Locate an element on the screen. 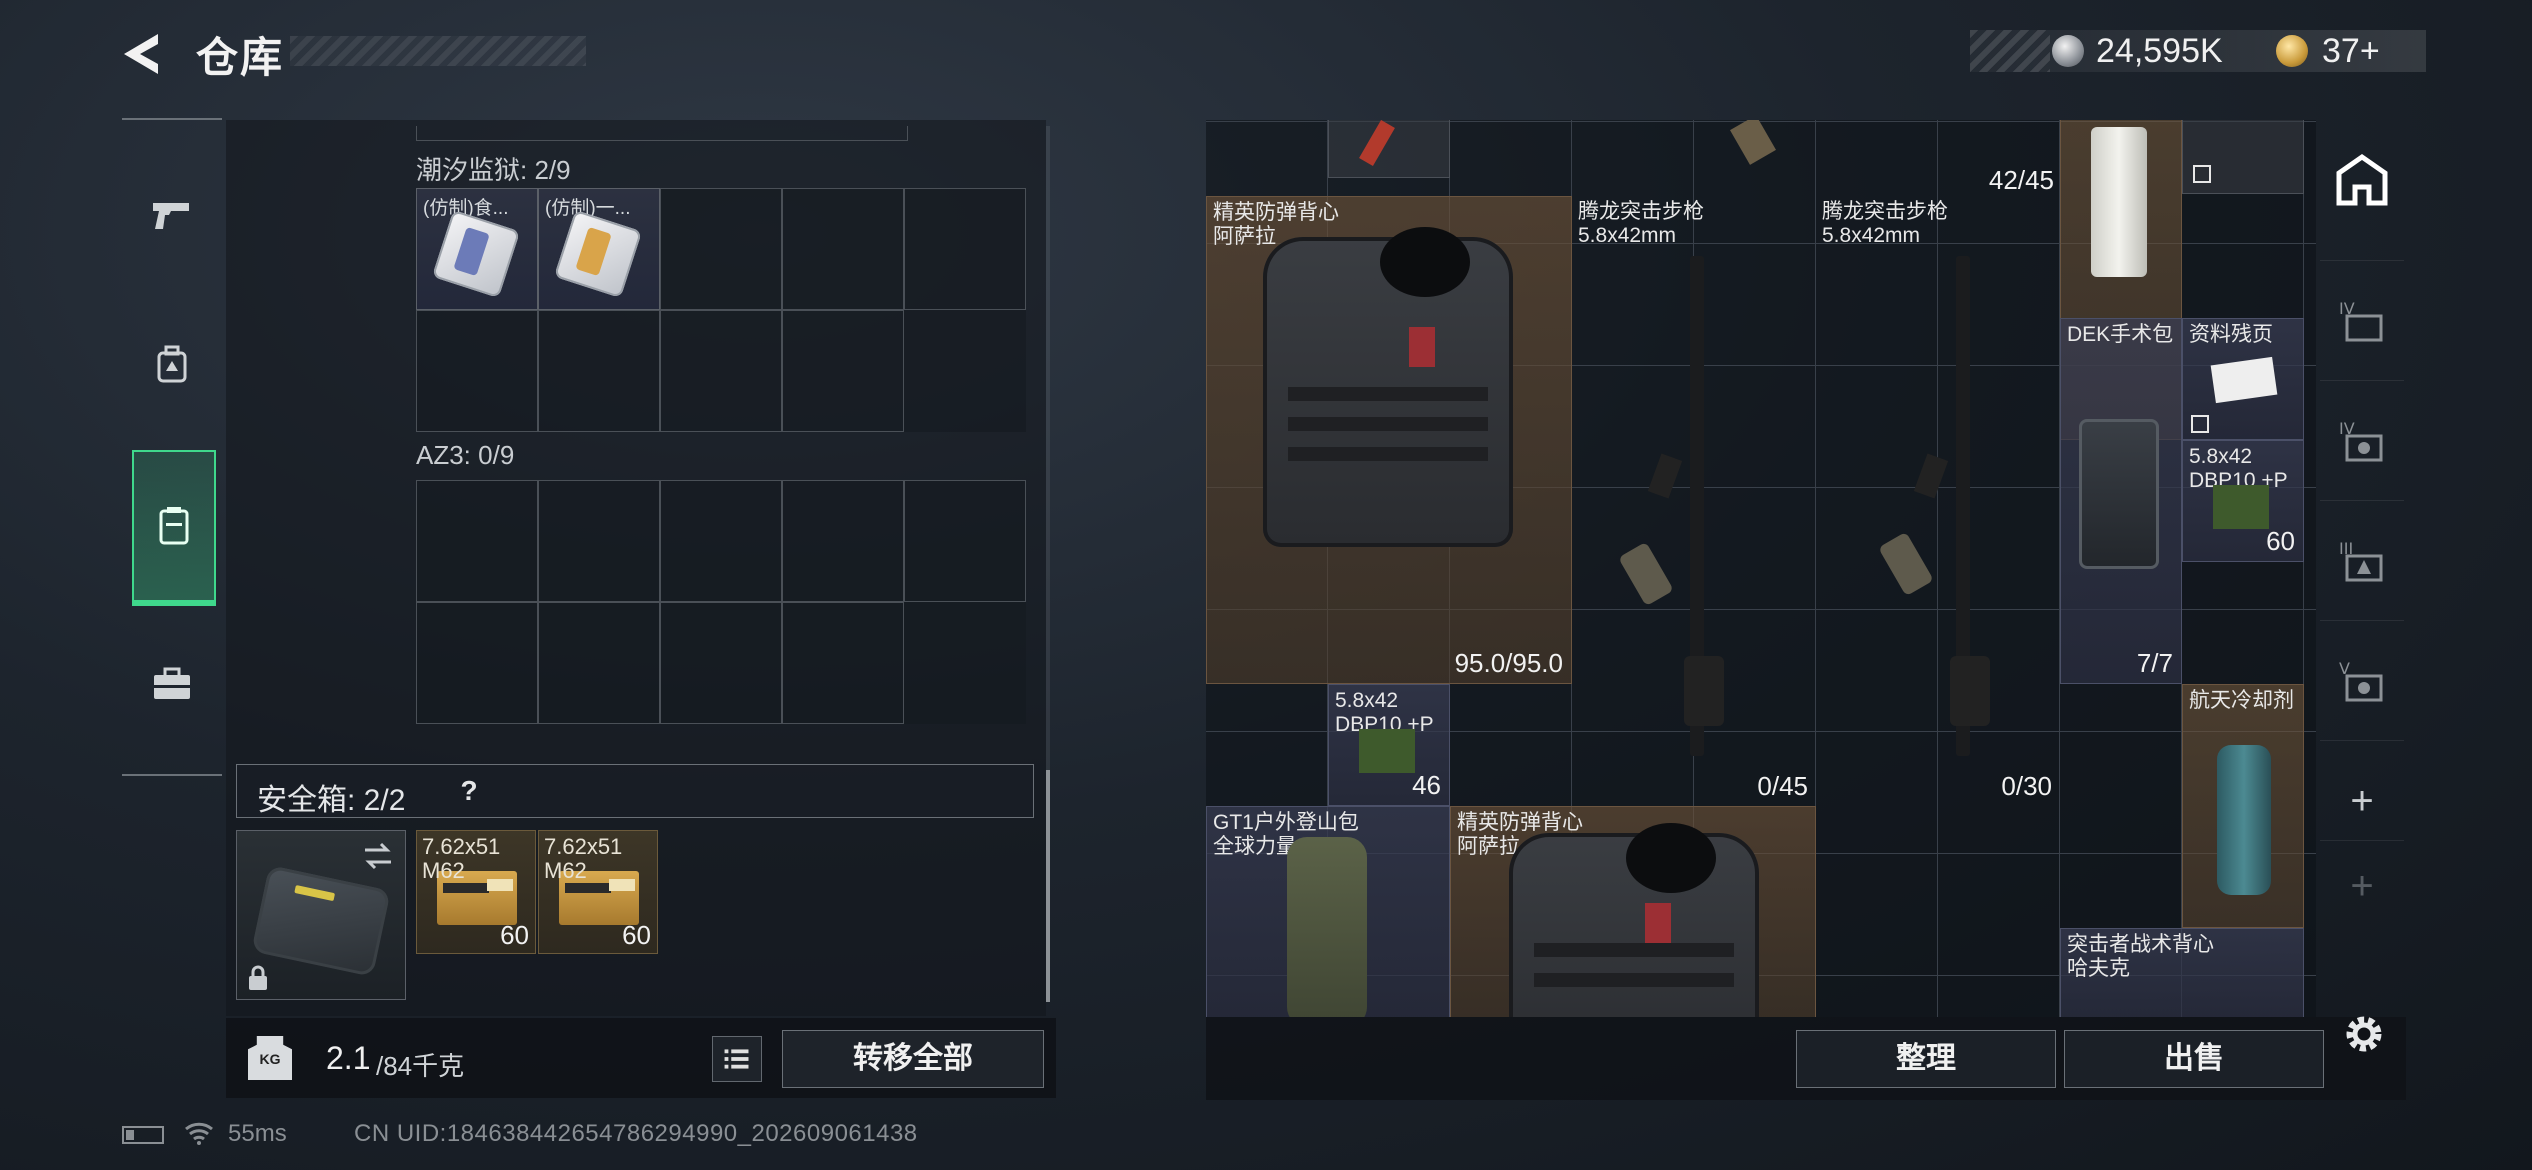 The image size is (2532, 1170). item-document-fragment: 资料残页 is located at coordinates (2243, 379).